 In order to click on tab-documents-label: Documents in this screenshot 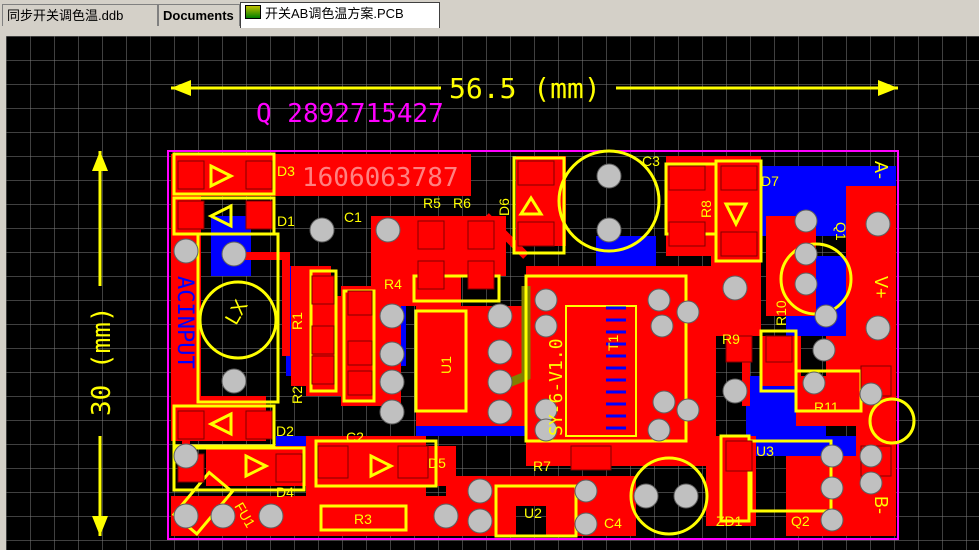, I will do `click(198, 15)`.